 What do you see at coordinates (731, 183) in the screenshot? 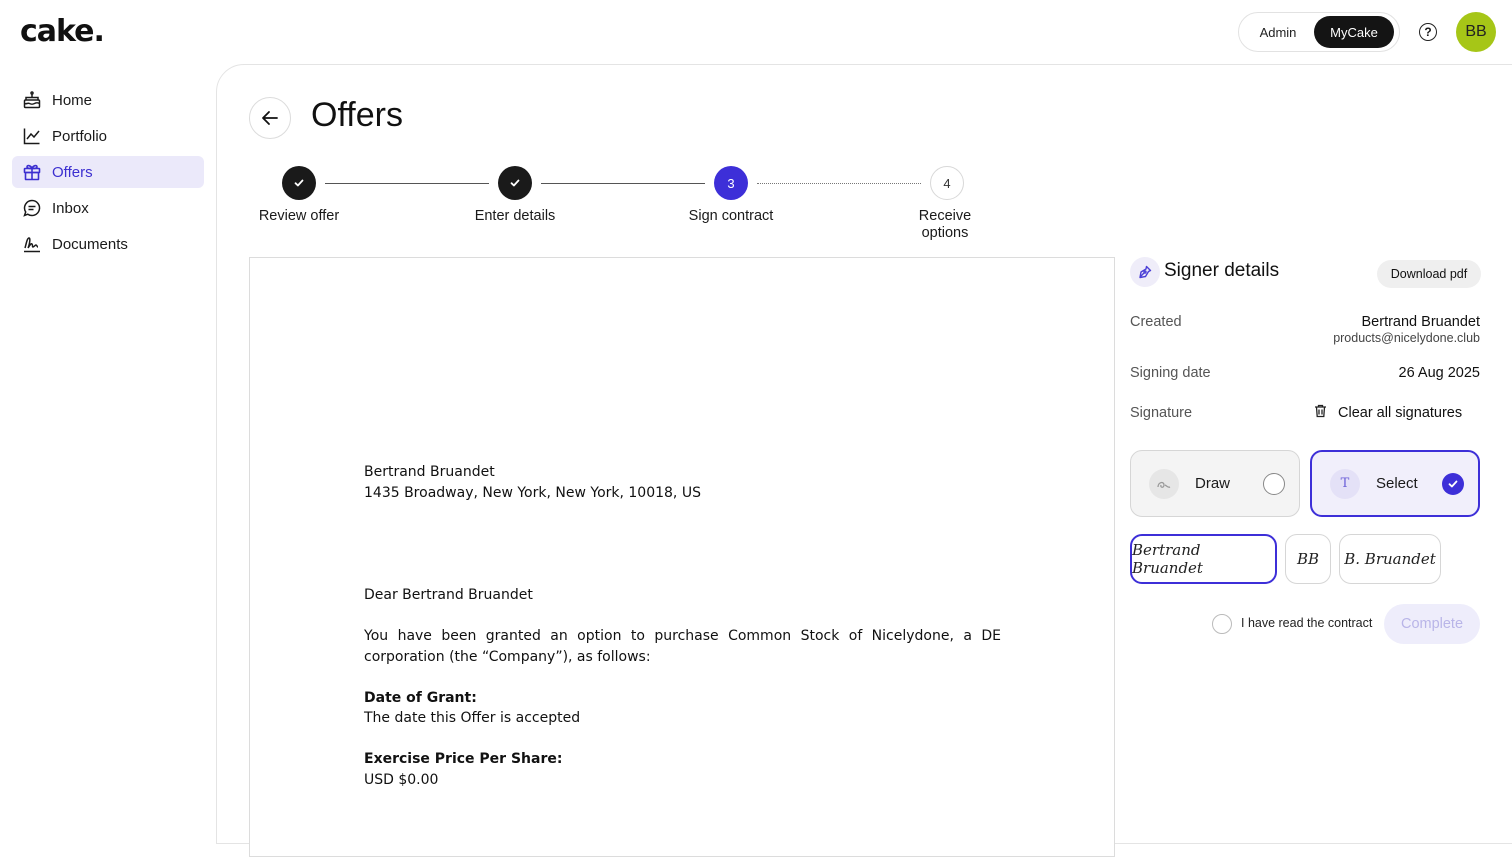
I see `step-3-indicator: 3` at bounding box center [731, 183].